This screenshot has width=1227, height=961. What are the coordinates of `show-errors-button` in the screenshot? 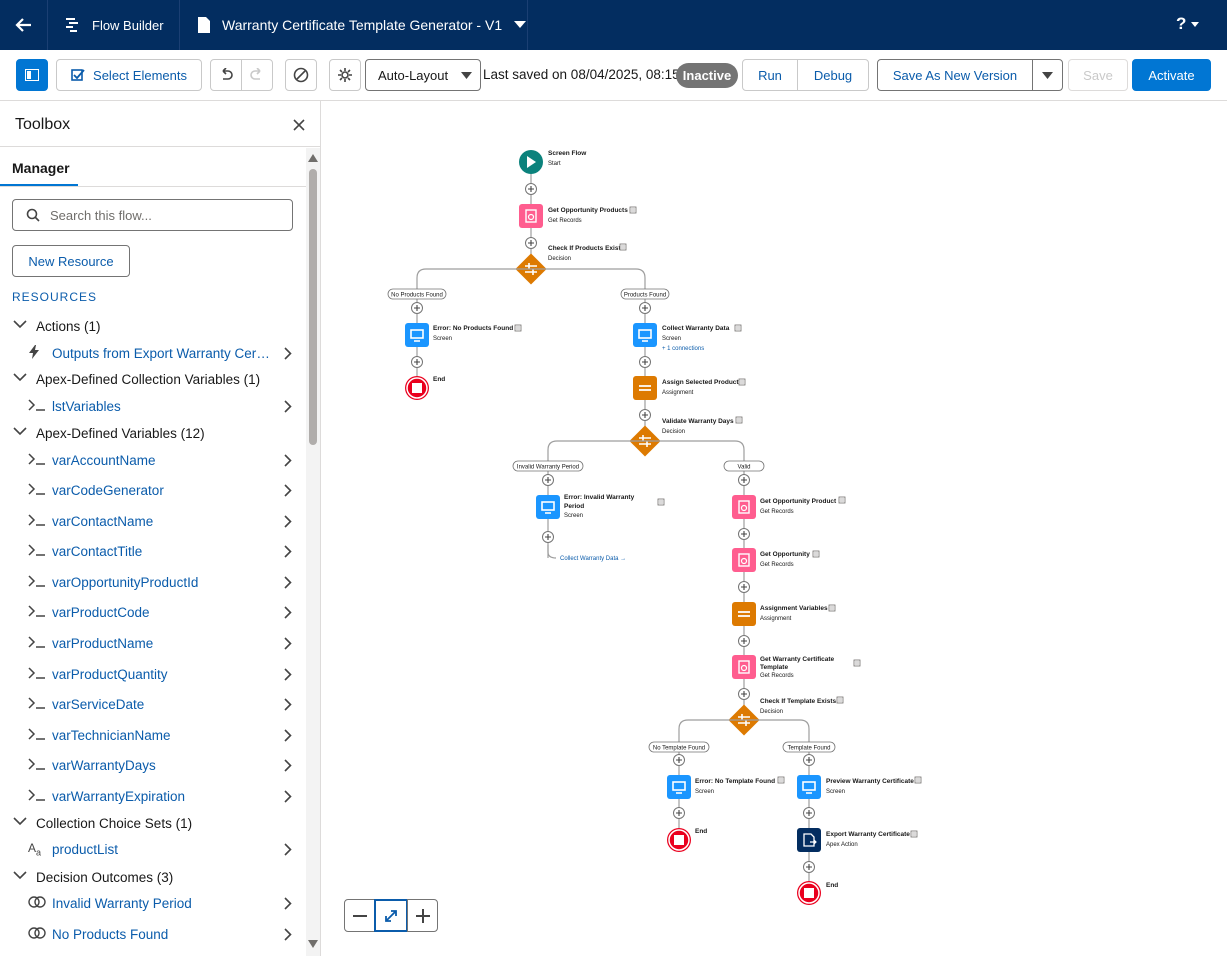 It's located at (301, 75).